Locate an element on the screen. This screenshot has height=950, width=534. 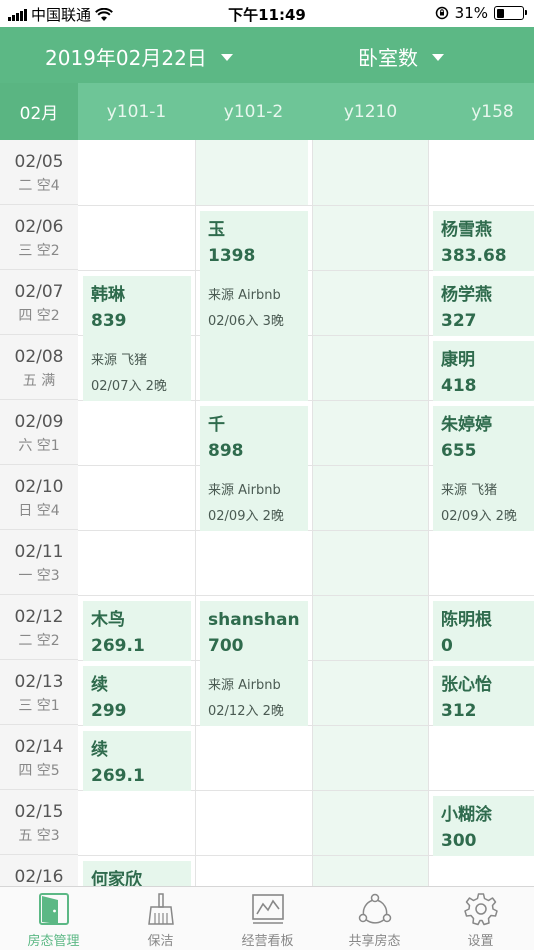
booking-card: 何家欣 is located at coordinates (137, 873).